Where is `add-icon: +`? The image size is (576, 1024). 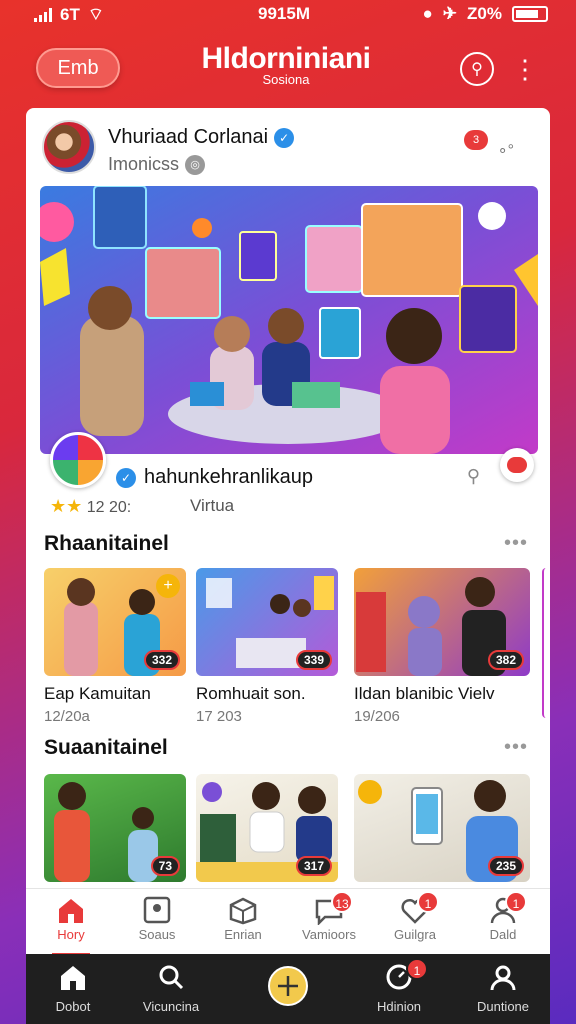
add-icon: + is located at coordinates (168, 586).